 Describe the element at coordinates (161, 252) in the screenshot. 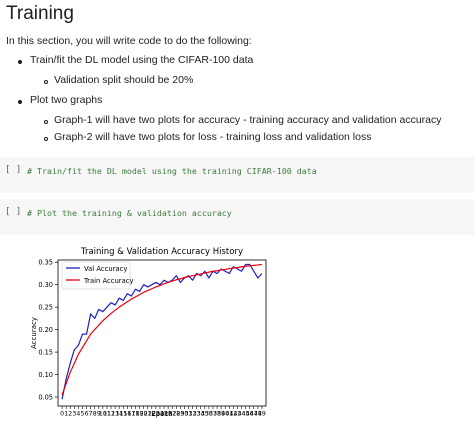

I see `chart-title: Training & Validation Accuracy History` at that location.